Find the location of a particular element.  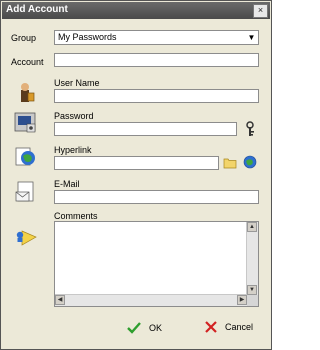

close-icon: × is located at coordinates (260, 10).